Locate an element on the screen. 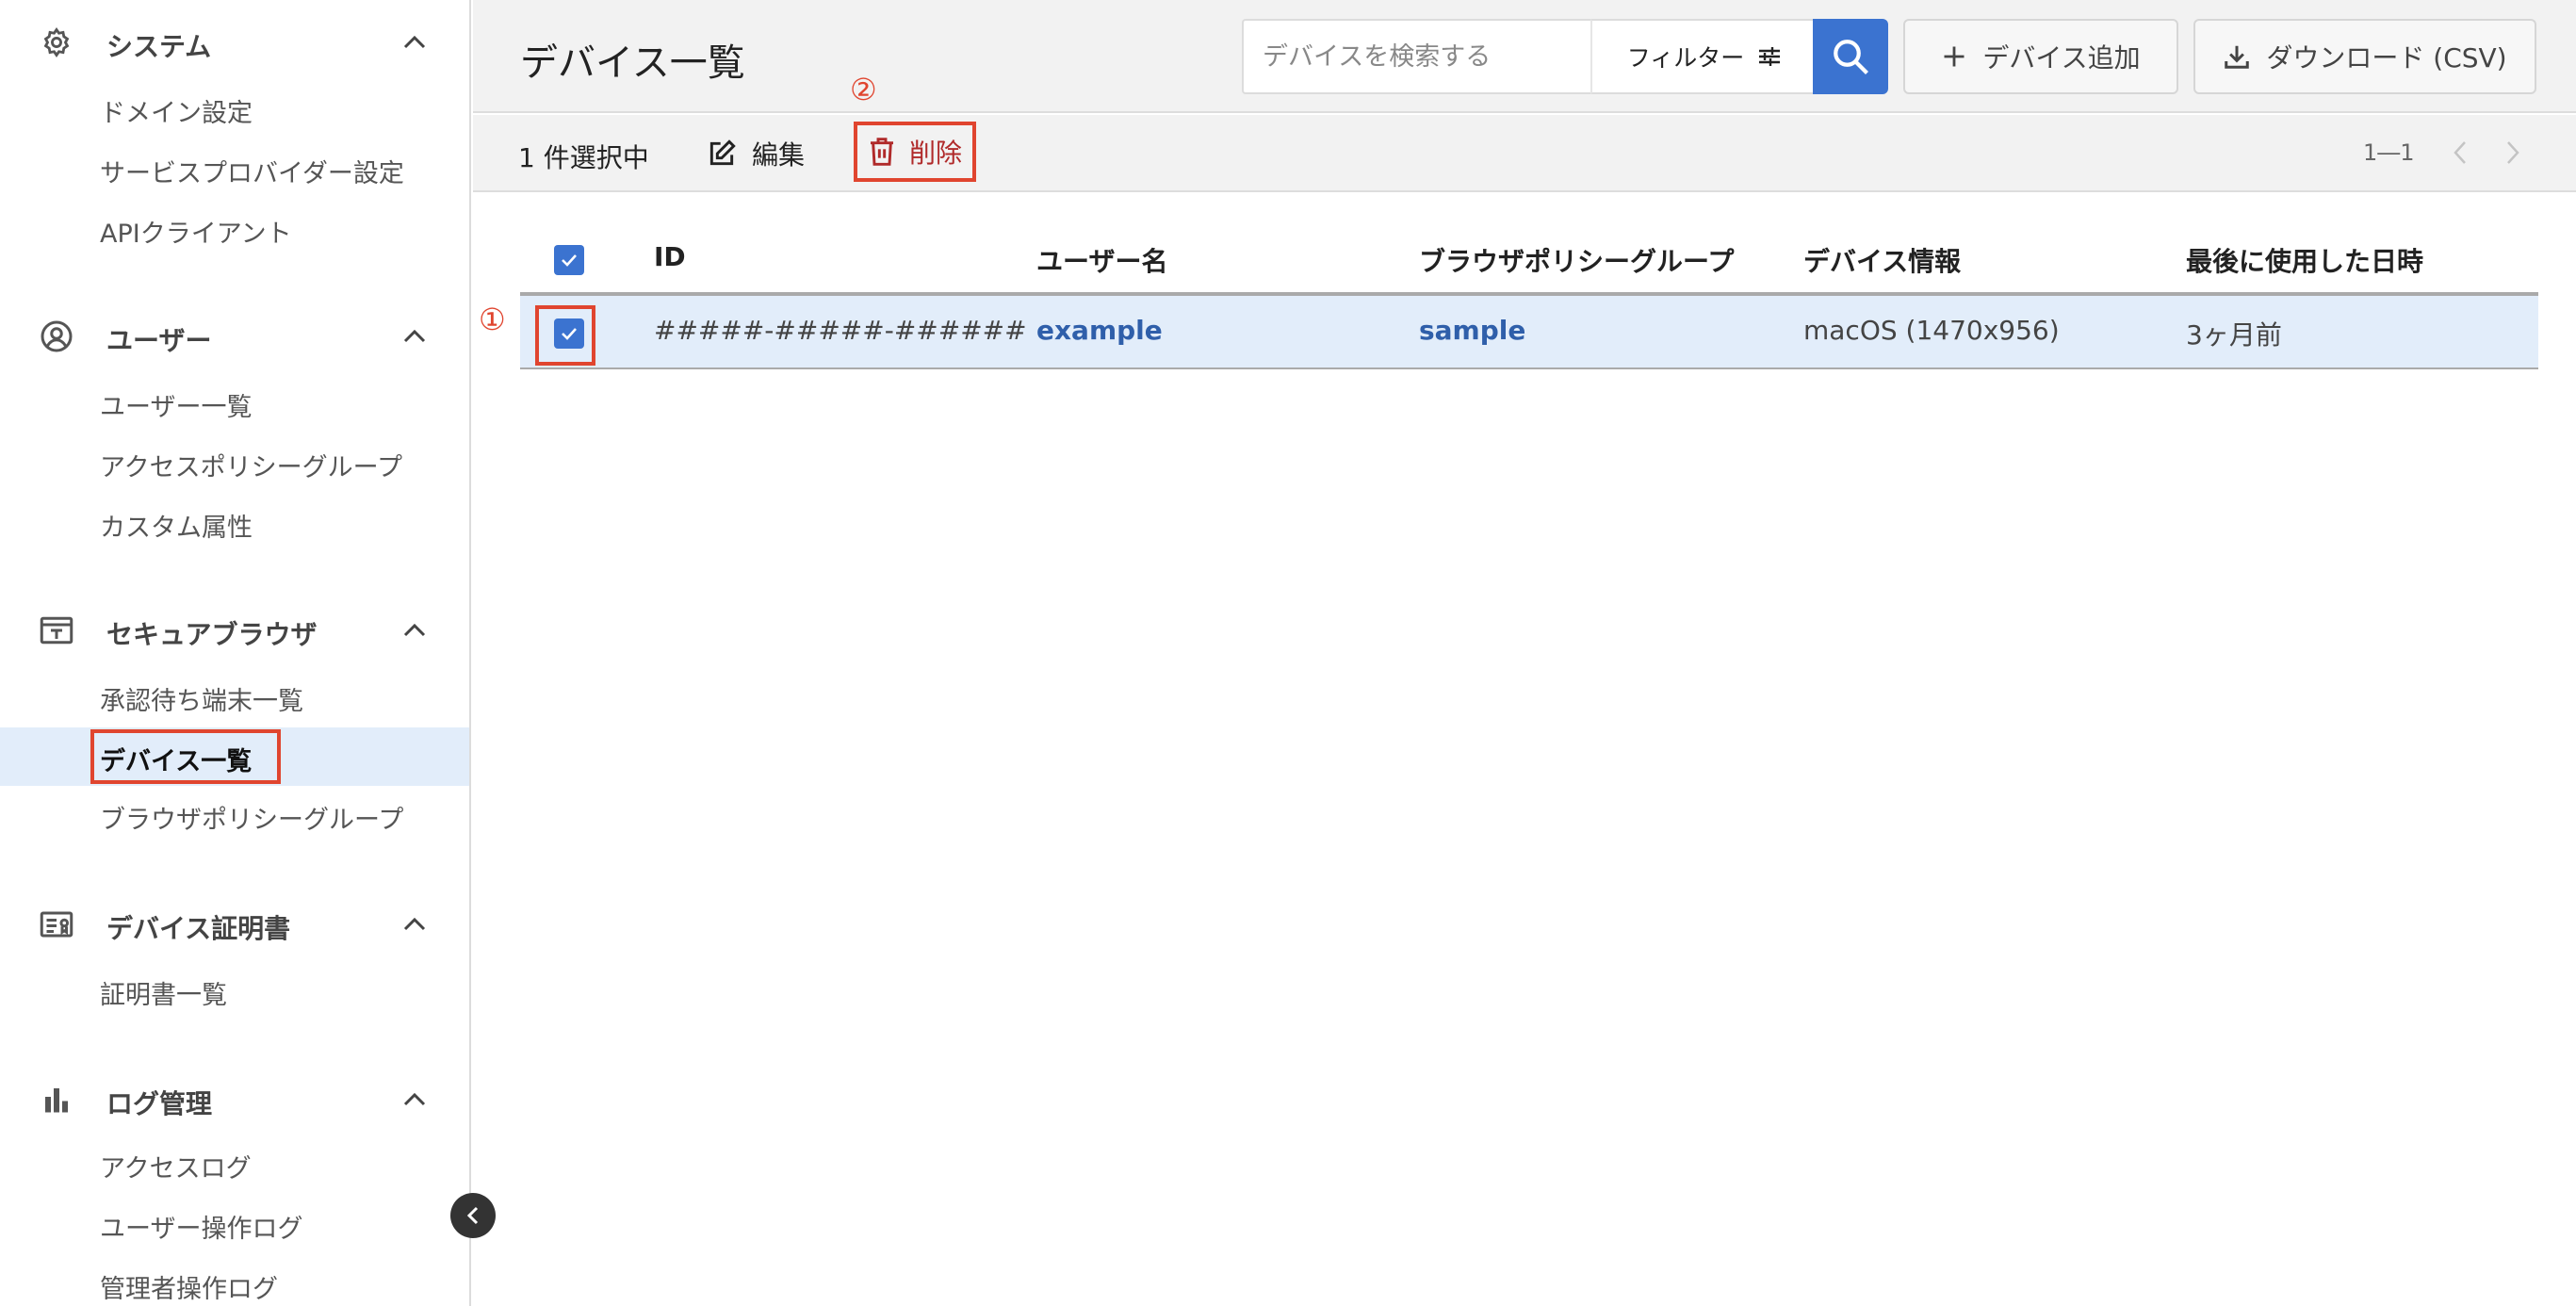 Image resolution: width=2576 pixels, height=1306 pixels. cell-last-used: 3ヶ月前 is located at coordinates (2234, 335).